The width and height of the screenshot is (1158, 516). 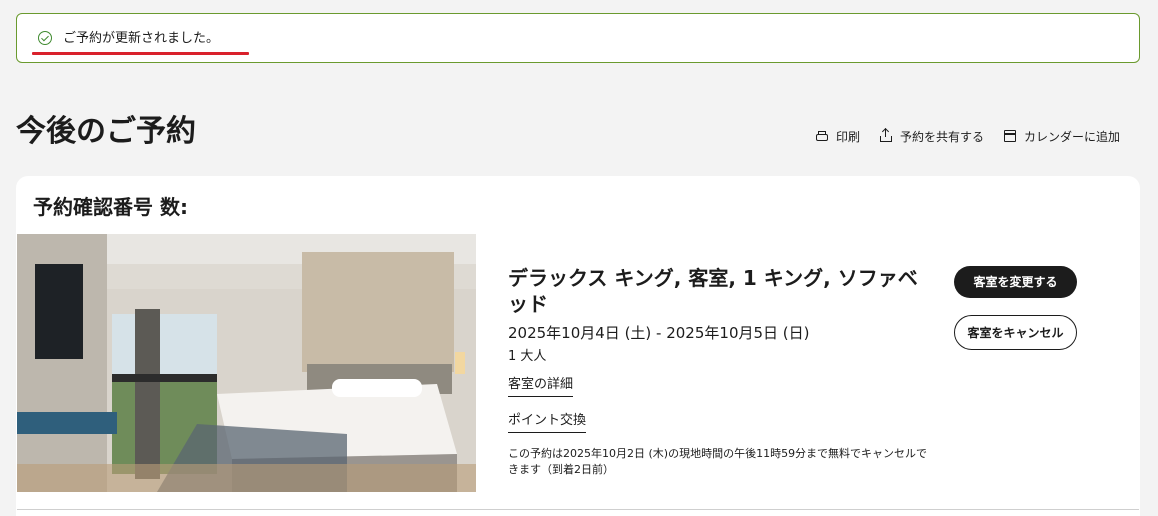 What do you see at coordinates (713, 291) in the screenshot?
I see `room-title: デラックス キング, 客室, 1 キング, ソファベッド` at bounding box center [713, 291].